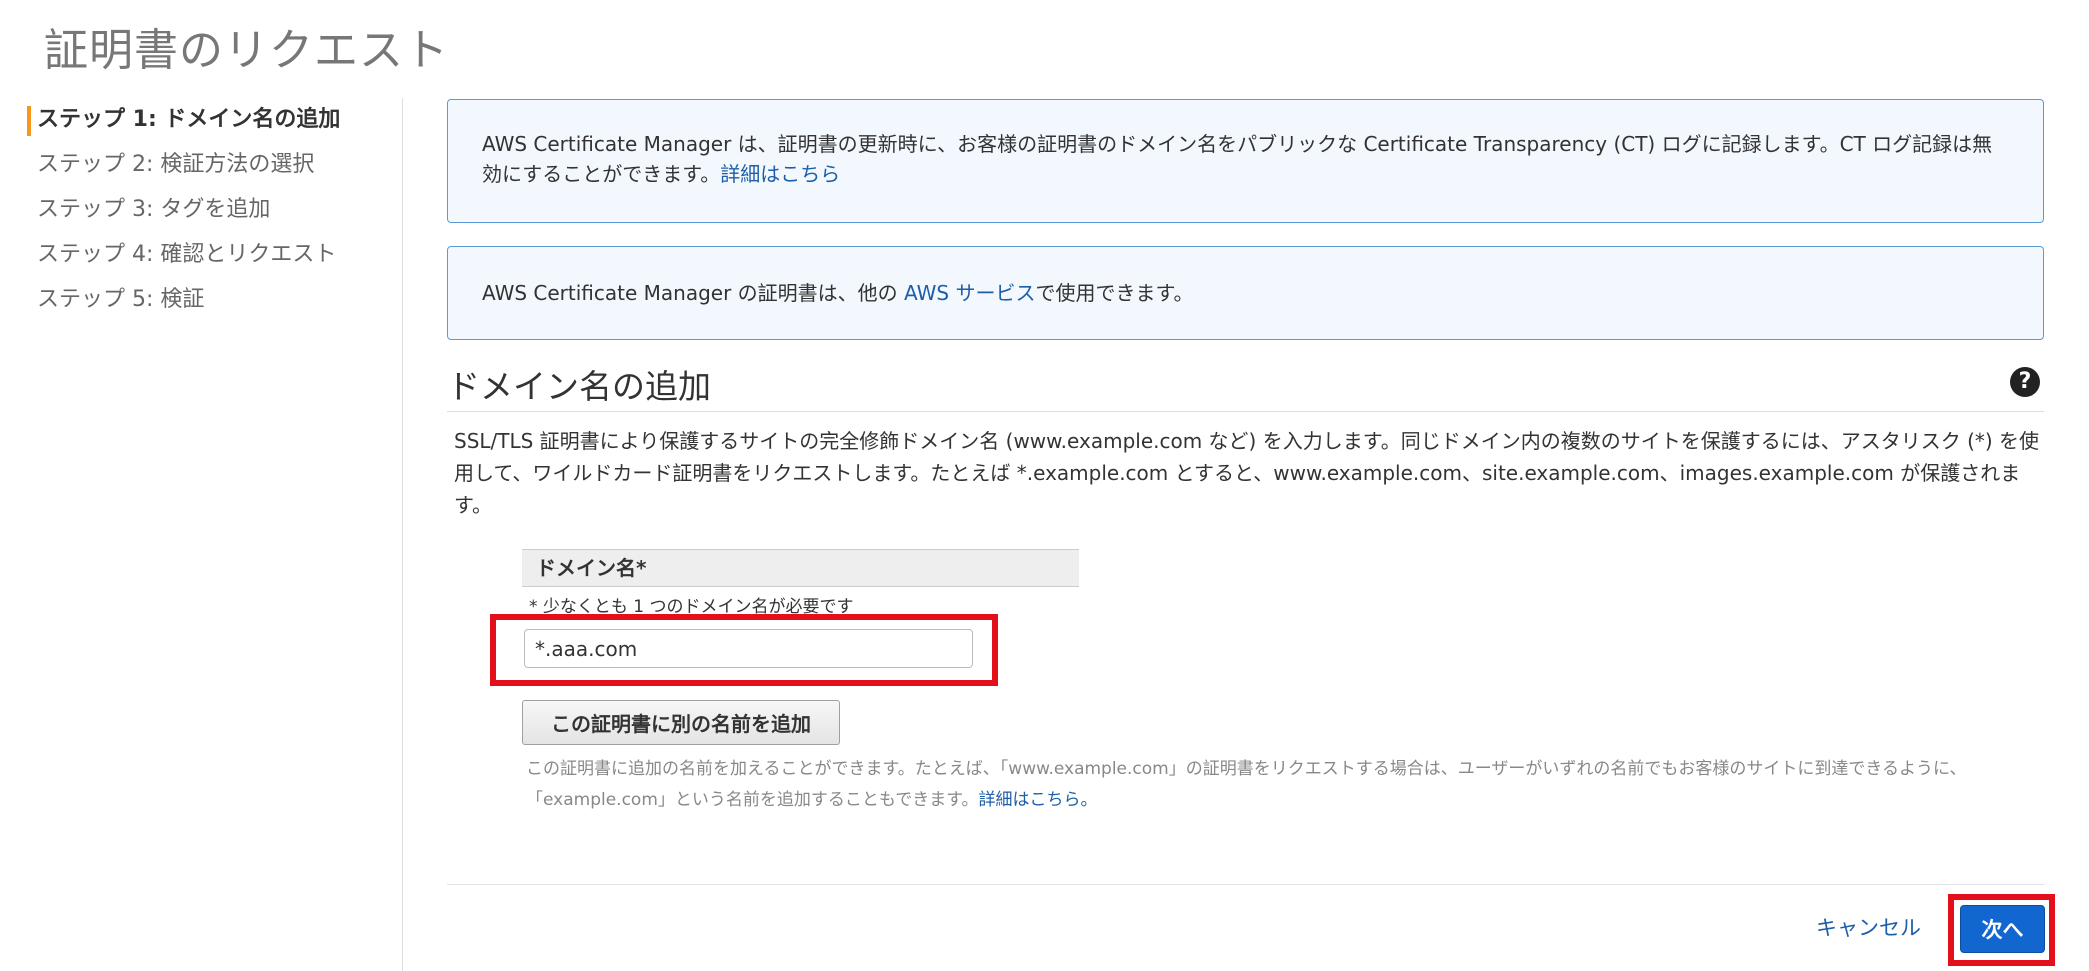  What do you see at coordinates (402, 534) in the screenshot?
I see `sidebar-divider` at bounding box center [402, 534].